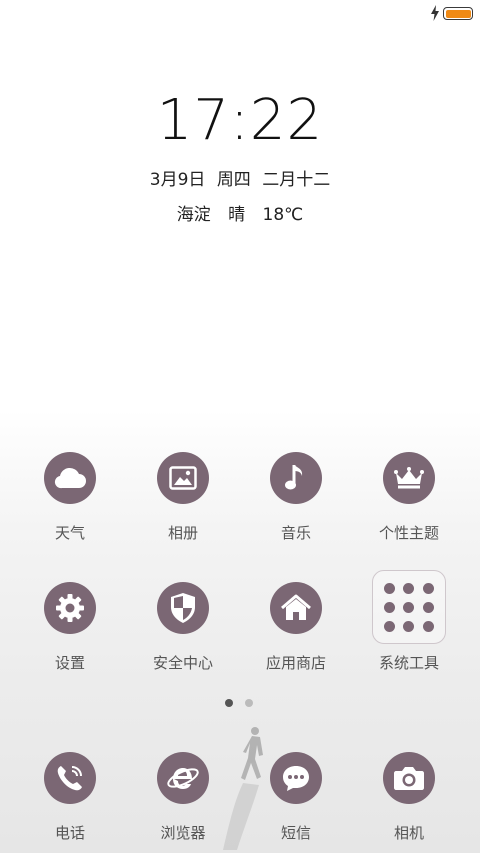 This screenshot has height=853, width=480. What do you see at coordinates (183, 778) in the screenshot?
I see `browser-e-icon` at bounding box center [183, 778].